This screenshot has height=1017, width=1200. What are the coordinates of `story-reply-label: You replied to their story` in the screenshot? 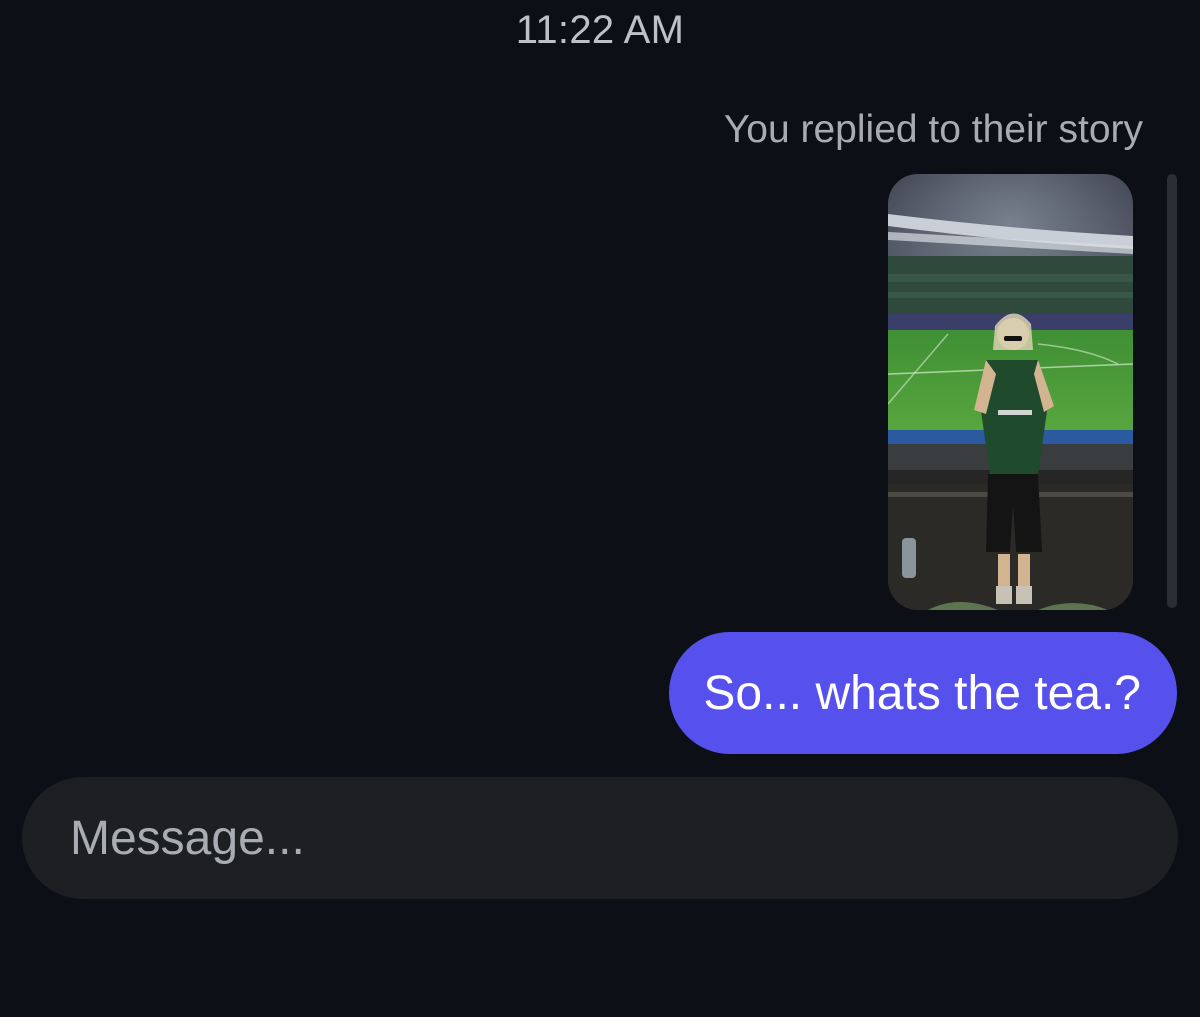 It's located at (933, 129).